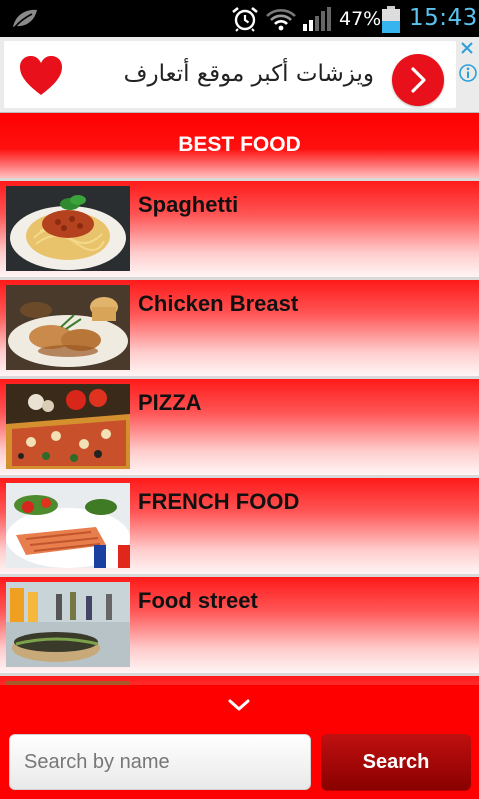 The height and width of the screenshot is (799, 479). I want to click on search-button: Search, so click(396, 762).